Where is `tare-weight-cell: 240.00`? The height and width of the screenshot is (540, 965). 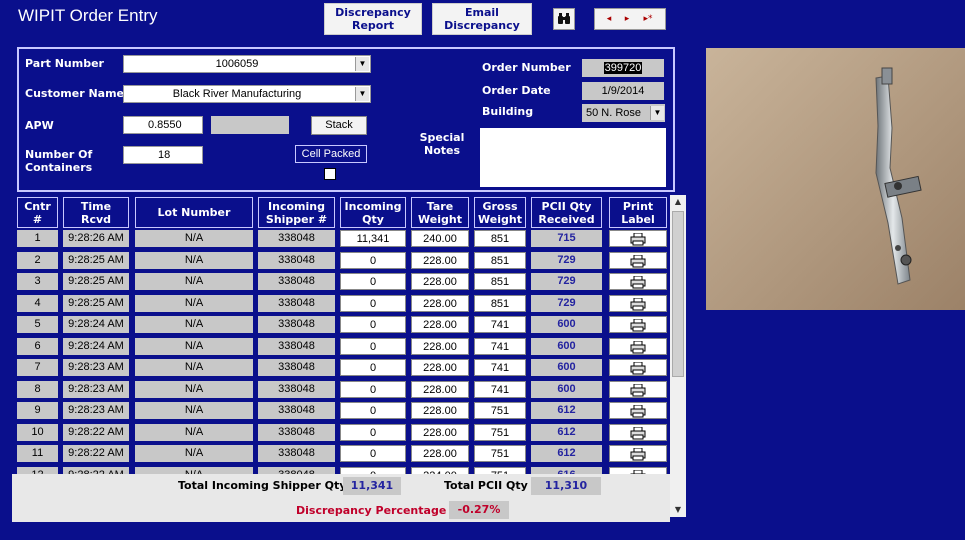
tare-weight-cell: 240.00 is located at coordinates (440, 238).